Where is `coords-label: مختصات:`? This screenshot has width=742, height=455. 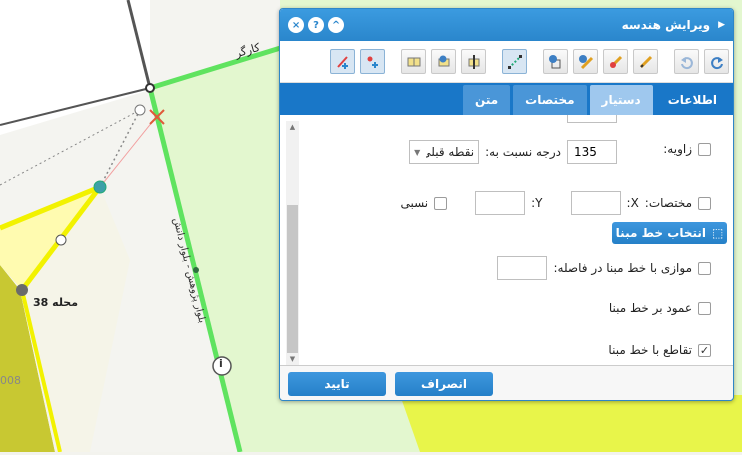
coords-label: مختصات: is located at coordinates (668, 203).